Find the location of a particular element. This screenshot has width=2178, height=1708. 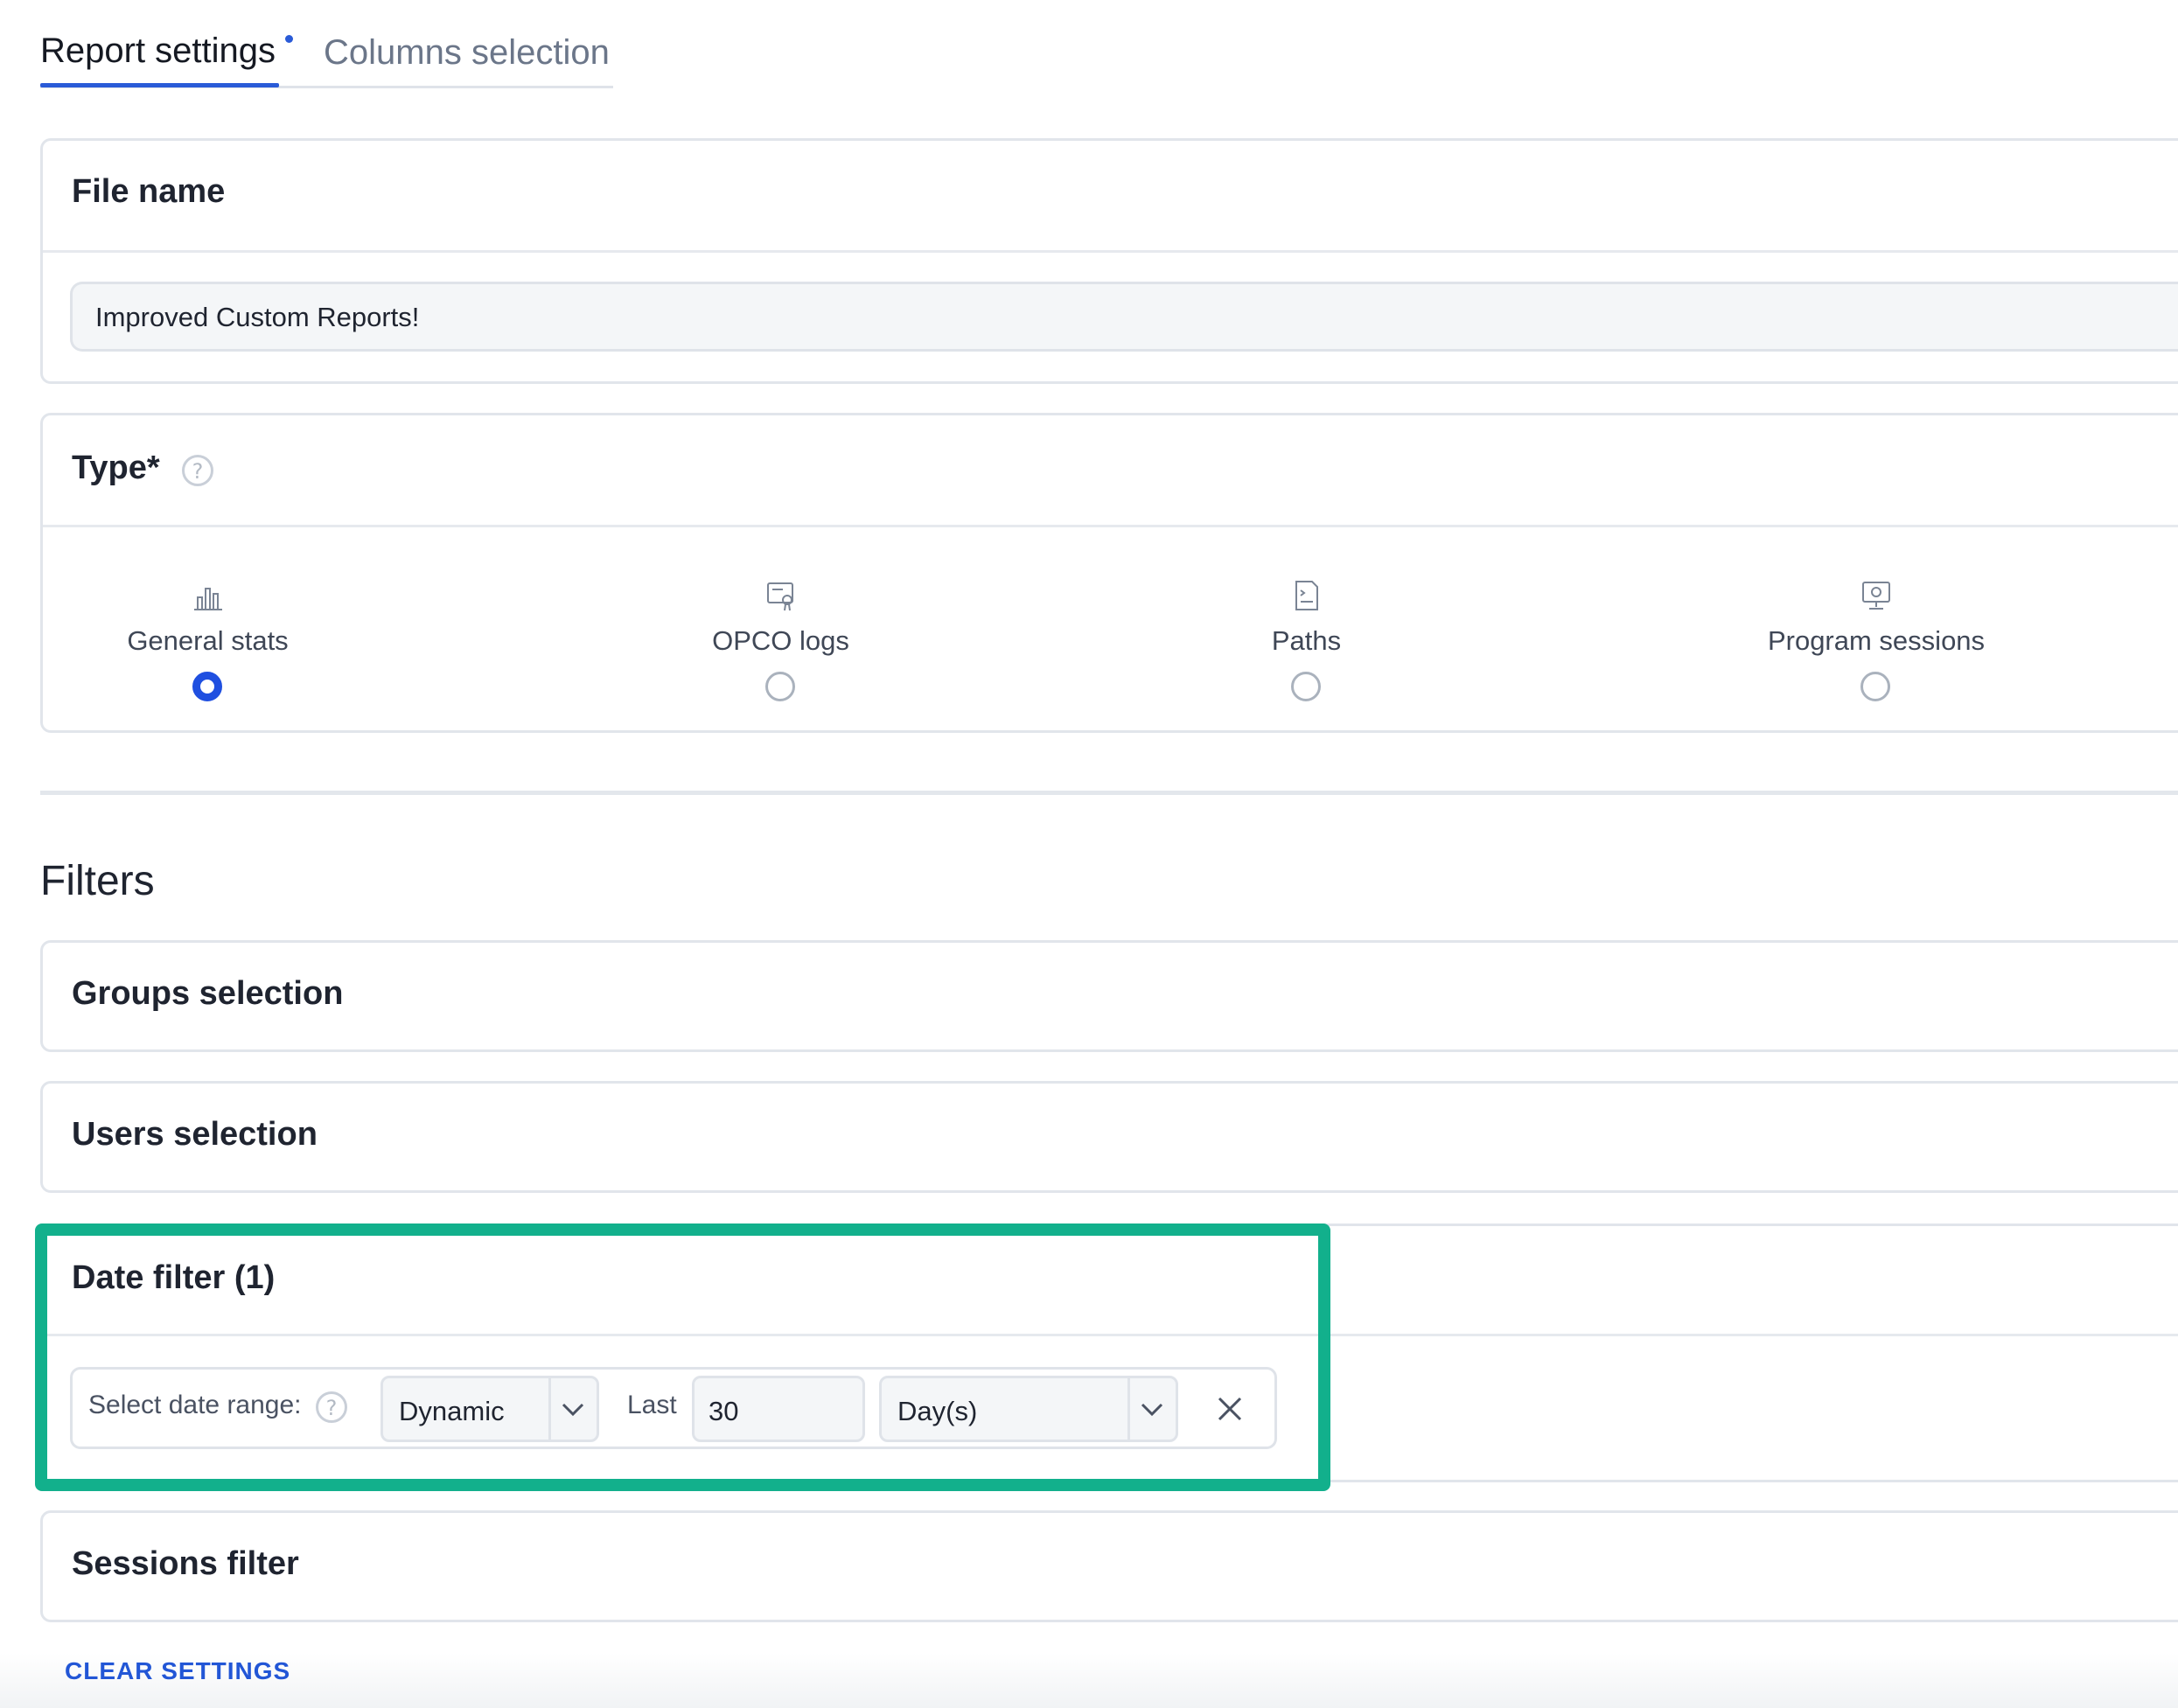

radio-program-sessions is located at coordinates (1875, 686).